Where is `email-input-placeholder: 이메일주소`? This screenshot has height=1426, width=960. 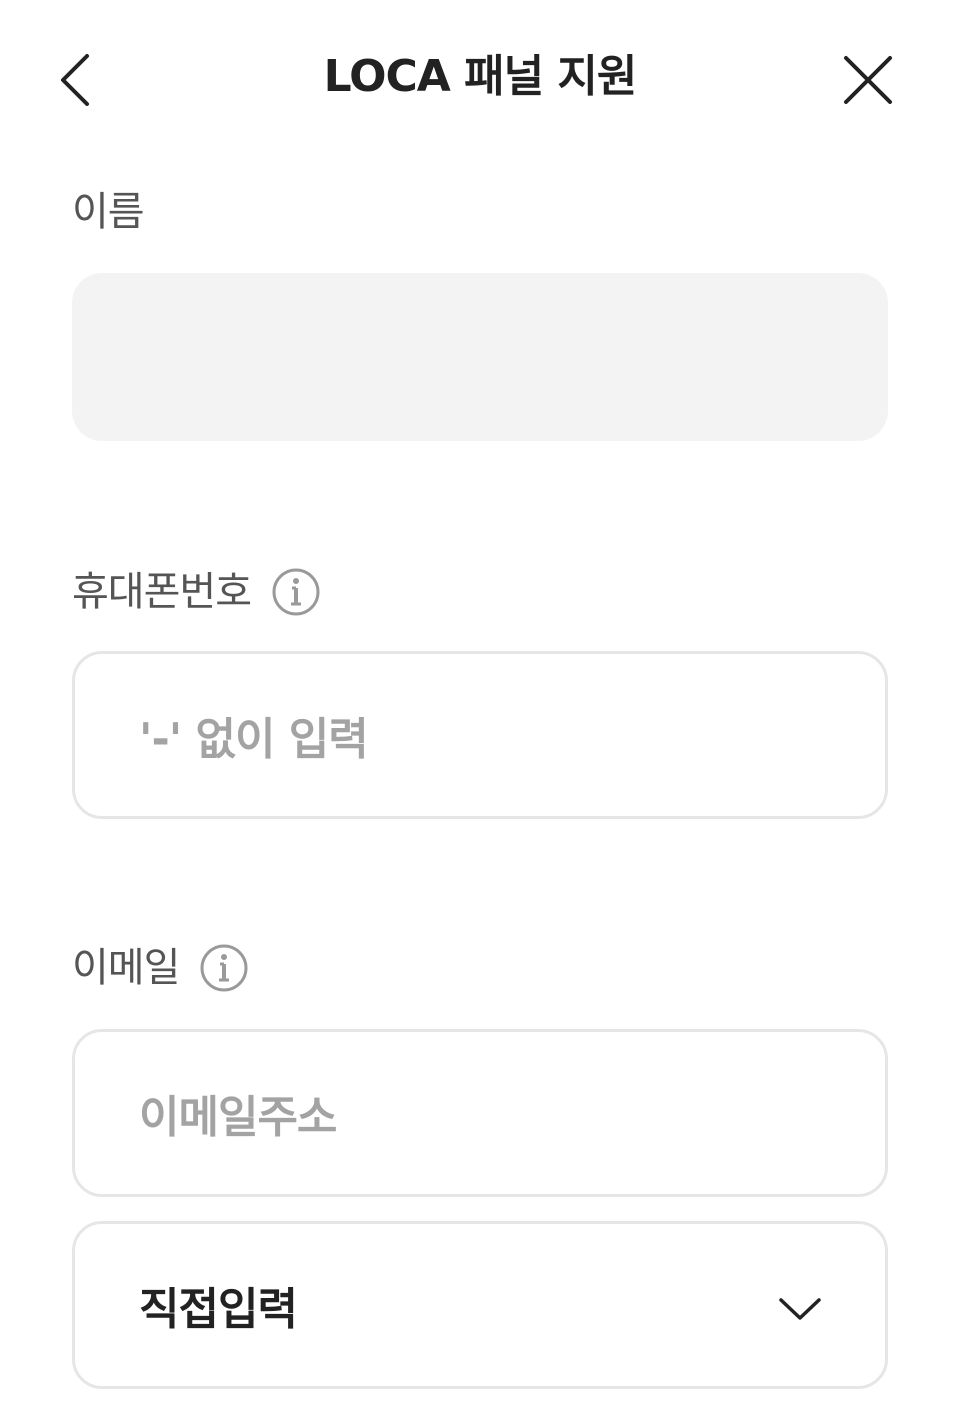 email-input-placeholder: 이메일주소 is located at coordinates (238, 1117).